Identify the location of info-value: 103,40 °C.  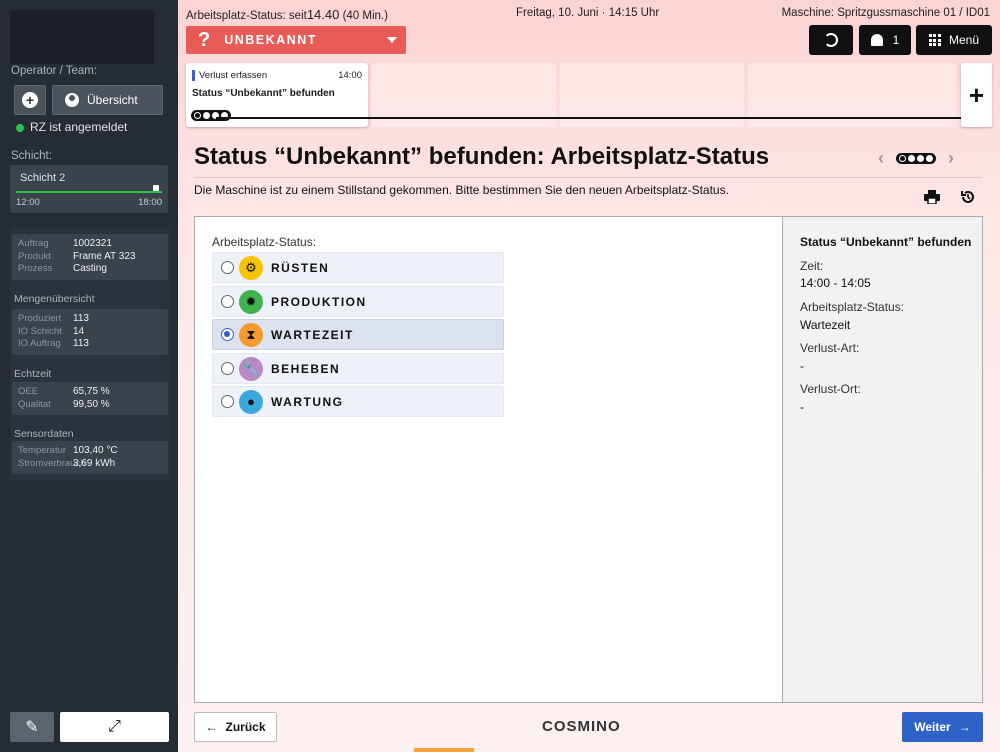
(95, 450).